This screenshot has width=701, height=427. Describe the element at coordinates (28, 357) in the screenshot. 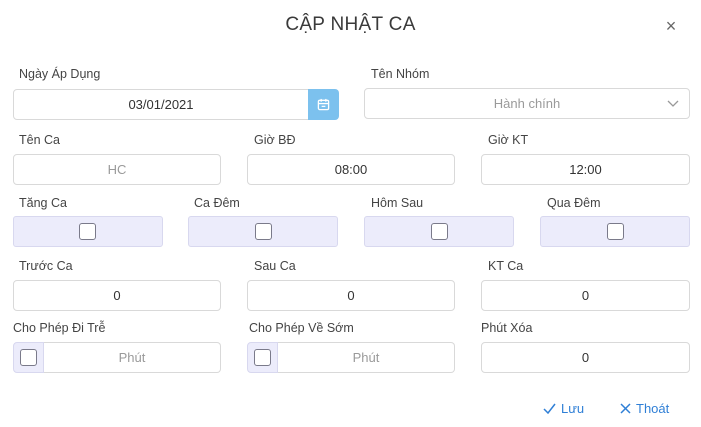

I see `cho-phep-di-tre-checkbox` at that location.